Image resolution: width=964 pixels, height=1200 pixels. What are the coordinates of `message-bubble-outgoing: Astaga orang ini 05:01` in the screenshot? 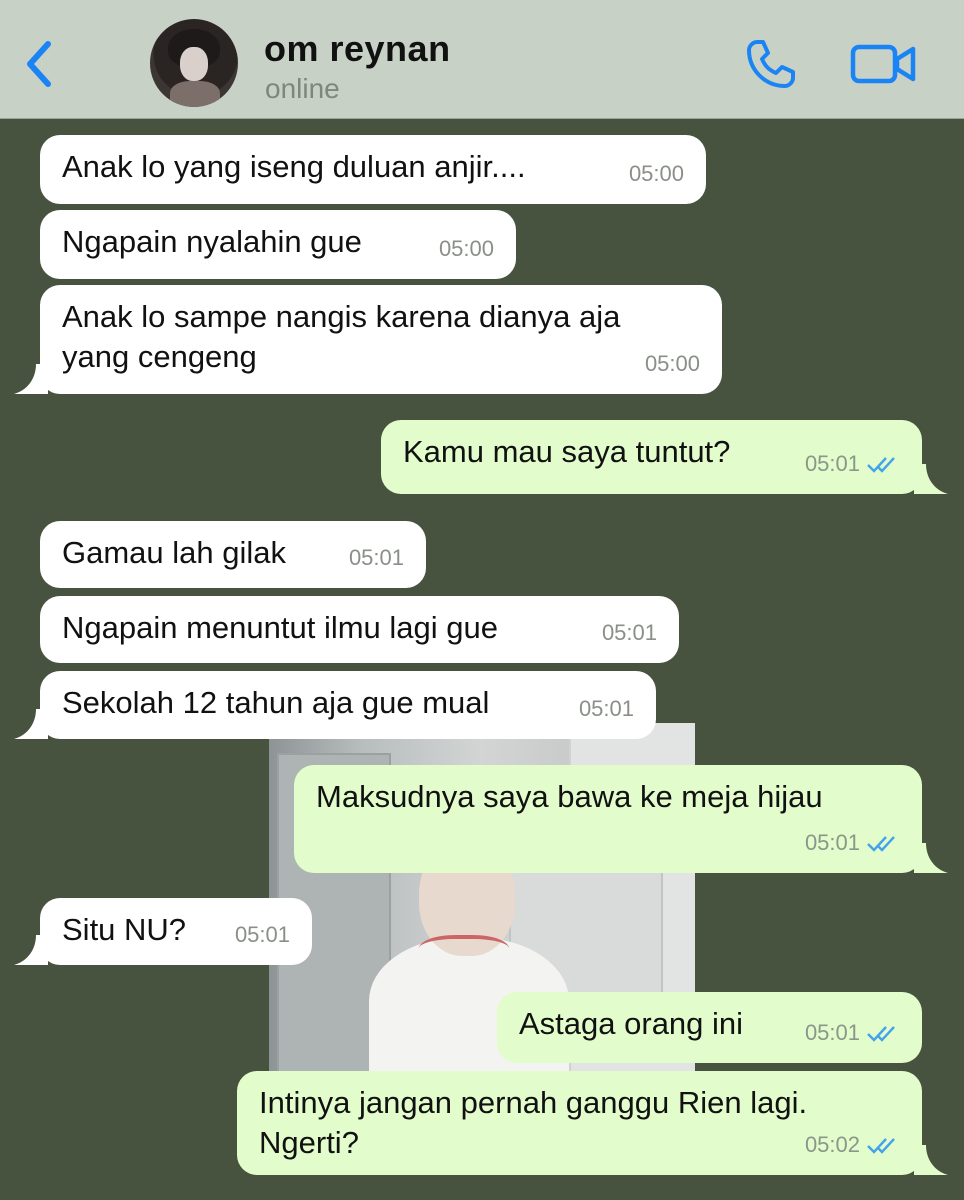 It's located at (709, 1027).